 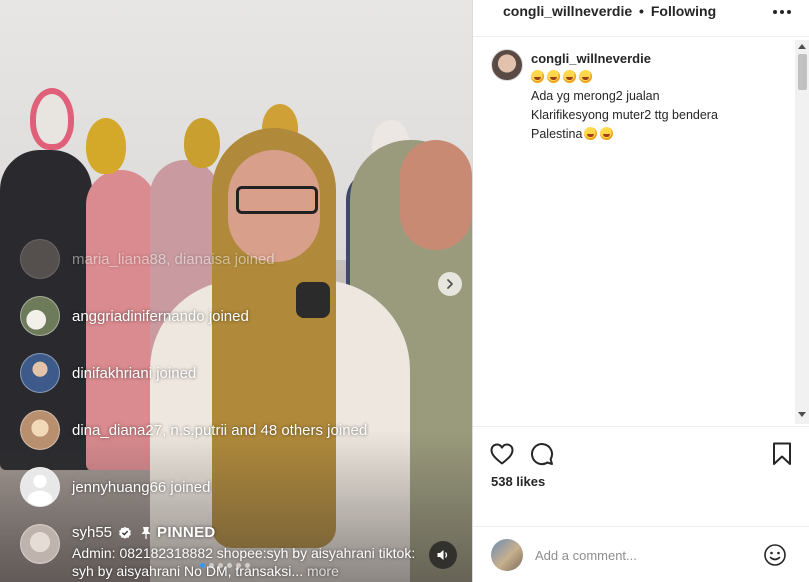 I want to click on more-link: more, so click(x=323, y=571).